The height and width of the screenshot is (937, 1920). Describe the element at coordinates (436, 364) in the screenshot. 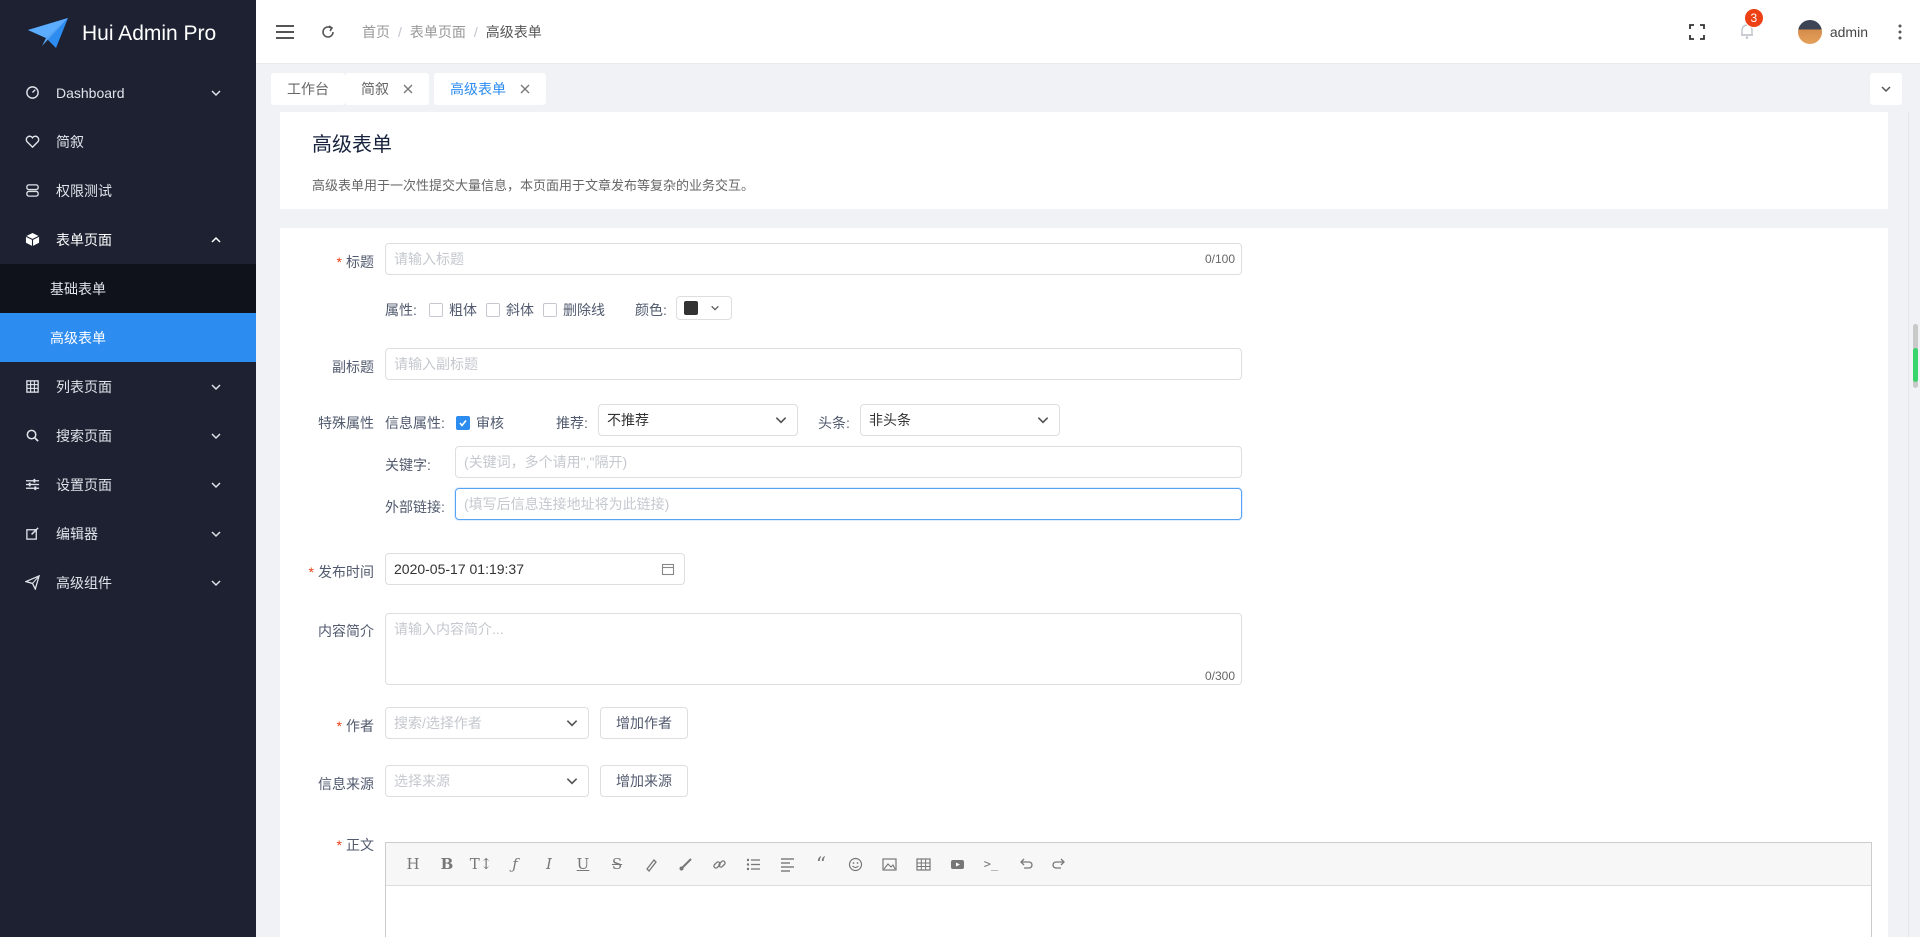

I see `subtitle-placeholder: 请输入副标题` at that location.